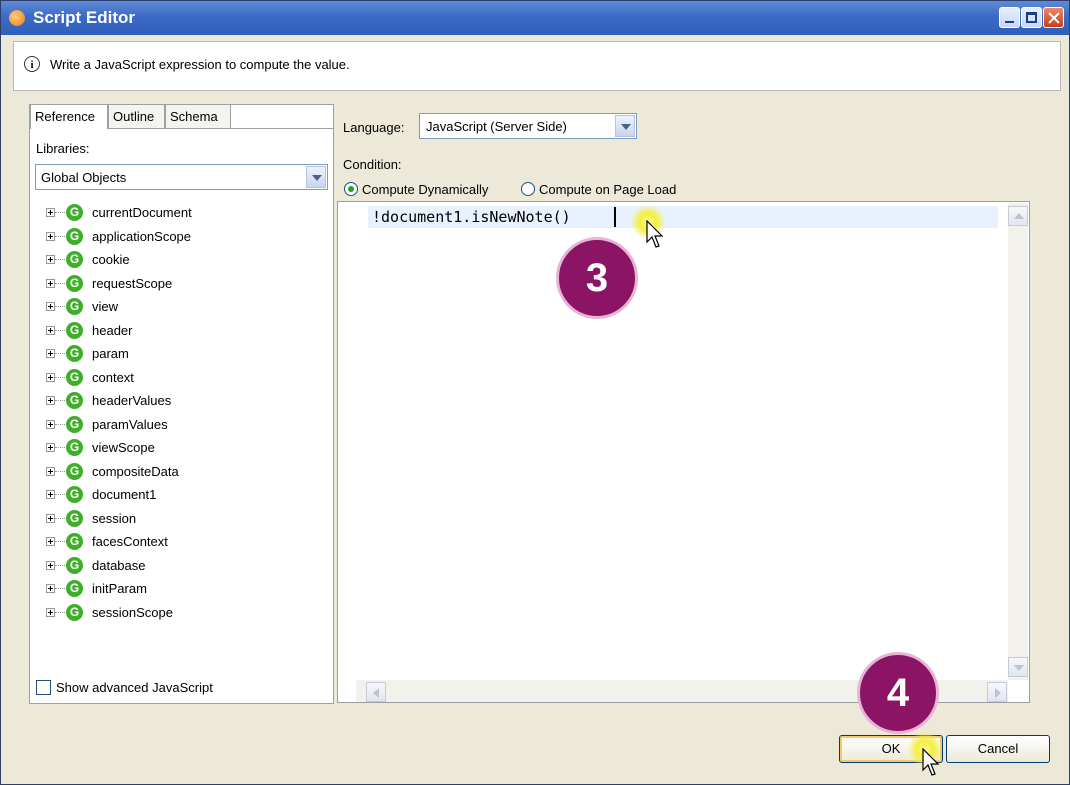  I want to click on minimize-button, so click(1009, 17).